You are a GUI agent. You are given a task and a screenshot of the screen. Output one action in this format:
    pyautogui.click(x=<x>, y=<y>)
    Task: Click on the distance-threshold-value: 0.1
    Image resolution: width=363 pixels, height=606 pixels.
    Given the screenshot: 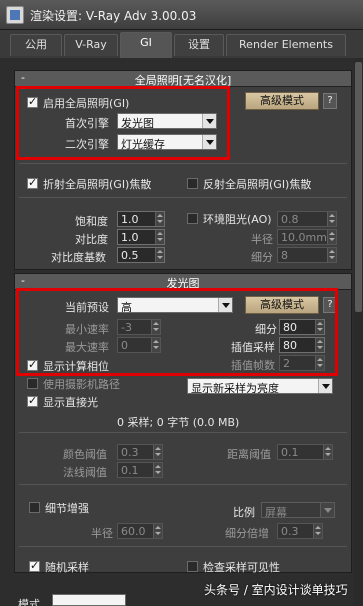 What is the action you would take?
    pyautogui.click(x=290, y=452)
    